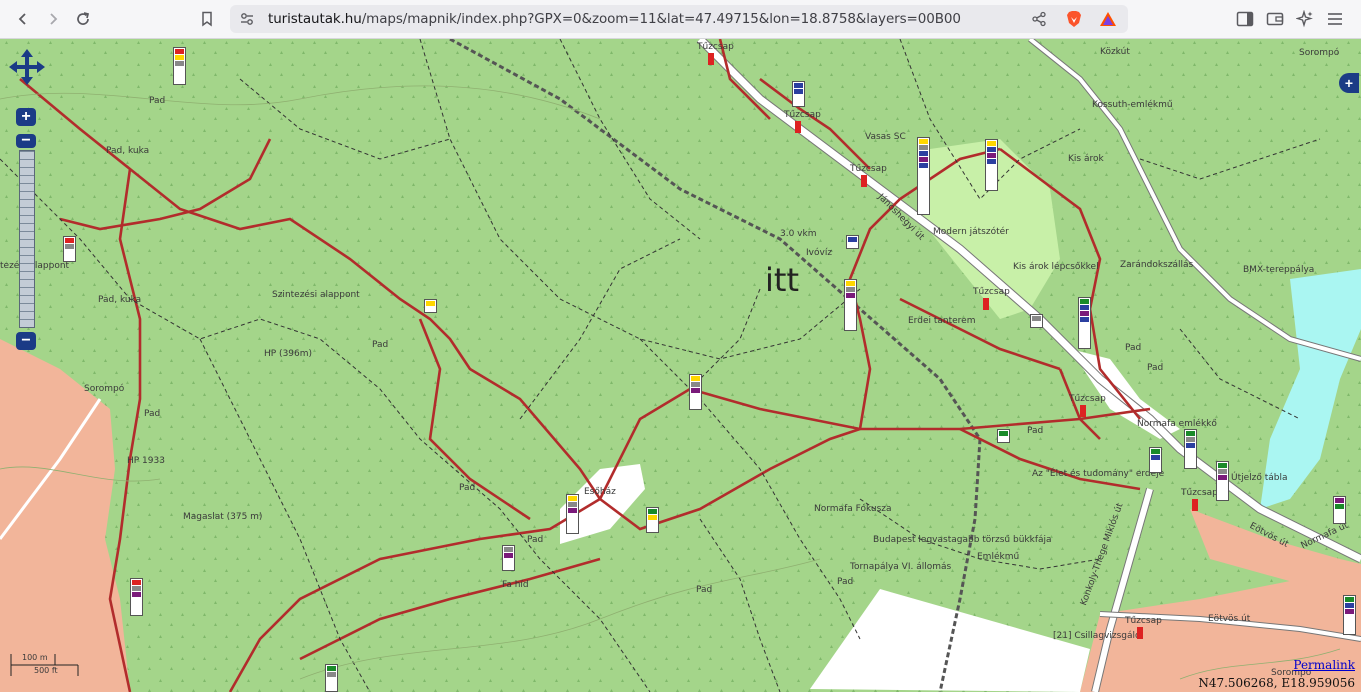 Image resolution: width=1361 pixels, height=692 pixels. I want to click on map-label: Szintezési alappont, so click(316, 295).